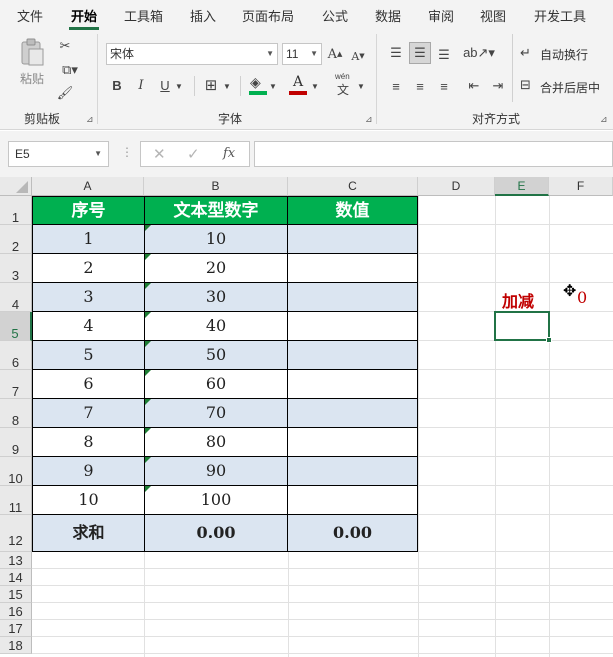  I want to click on row-header-9: 9, so click(16, 442).